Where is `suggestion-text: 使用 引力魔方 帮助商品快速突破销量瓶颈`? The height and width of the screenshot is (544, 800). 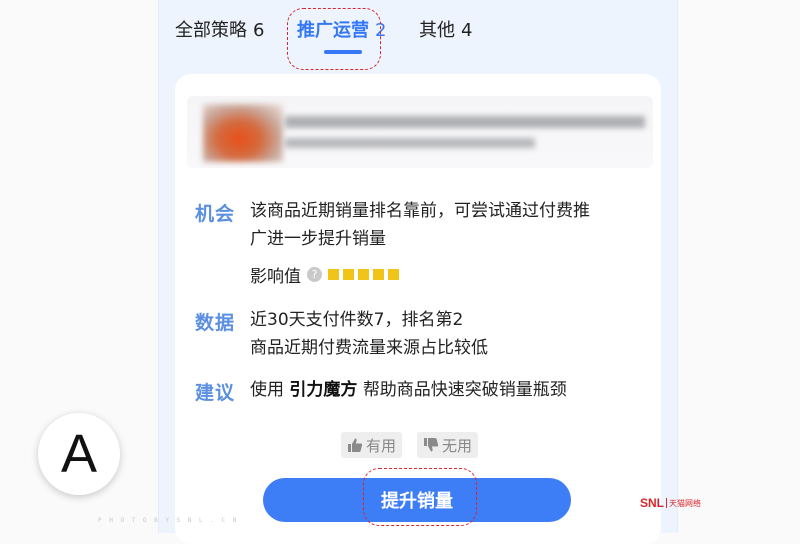
suggestion-text: 使用 引力魔方 帮助商品快速突破销量瓶颈 is located at coordinates (408, 390).